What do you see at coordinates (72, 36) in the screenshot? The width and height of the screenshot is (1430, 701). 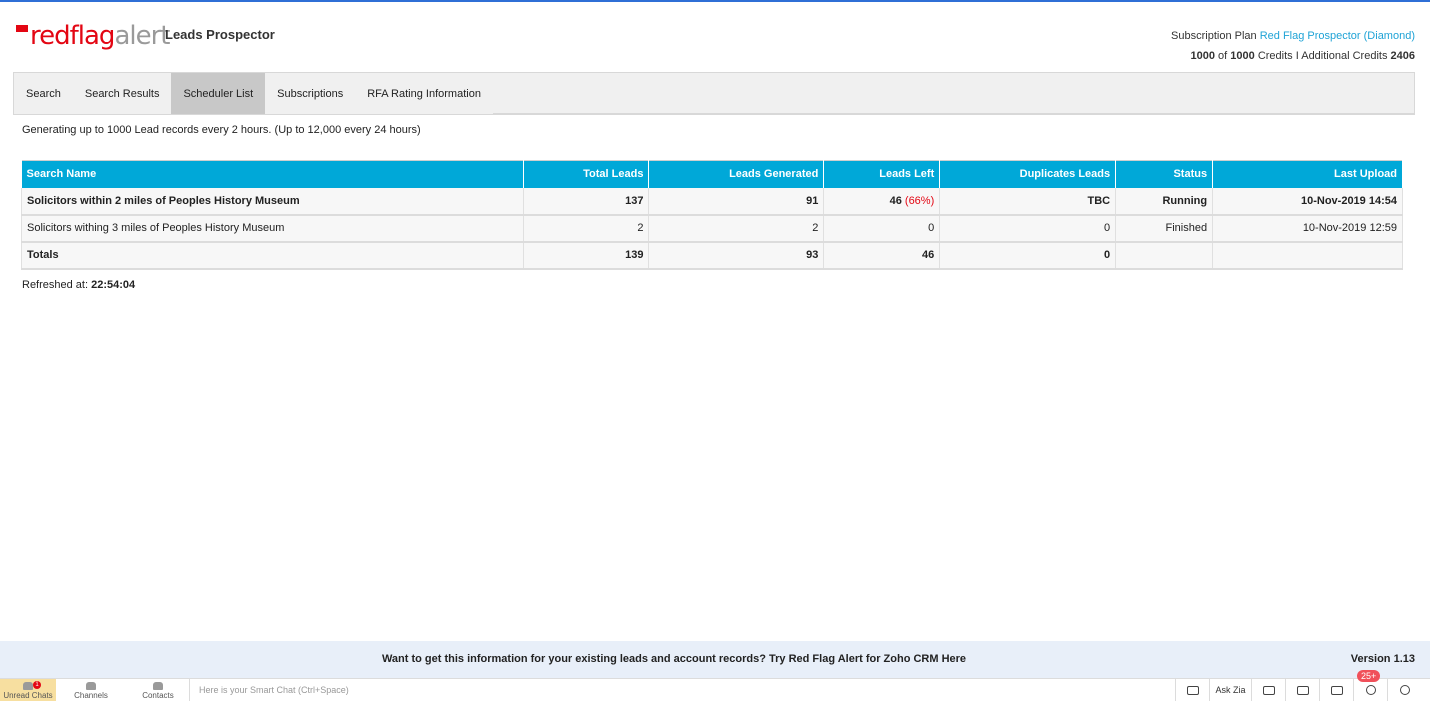 I see `logo-text-red: redflag` at bounding box center [72, 36].